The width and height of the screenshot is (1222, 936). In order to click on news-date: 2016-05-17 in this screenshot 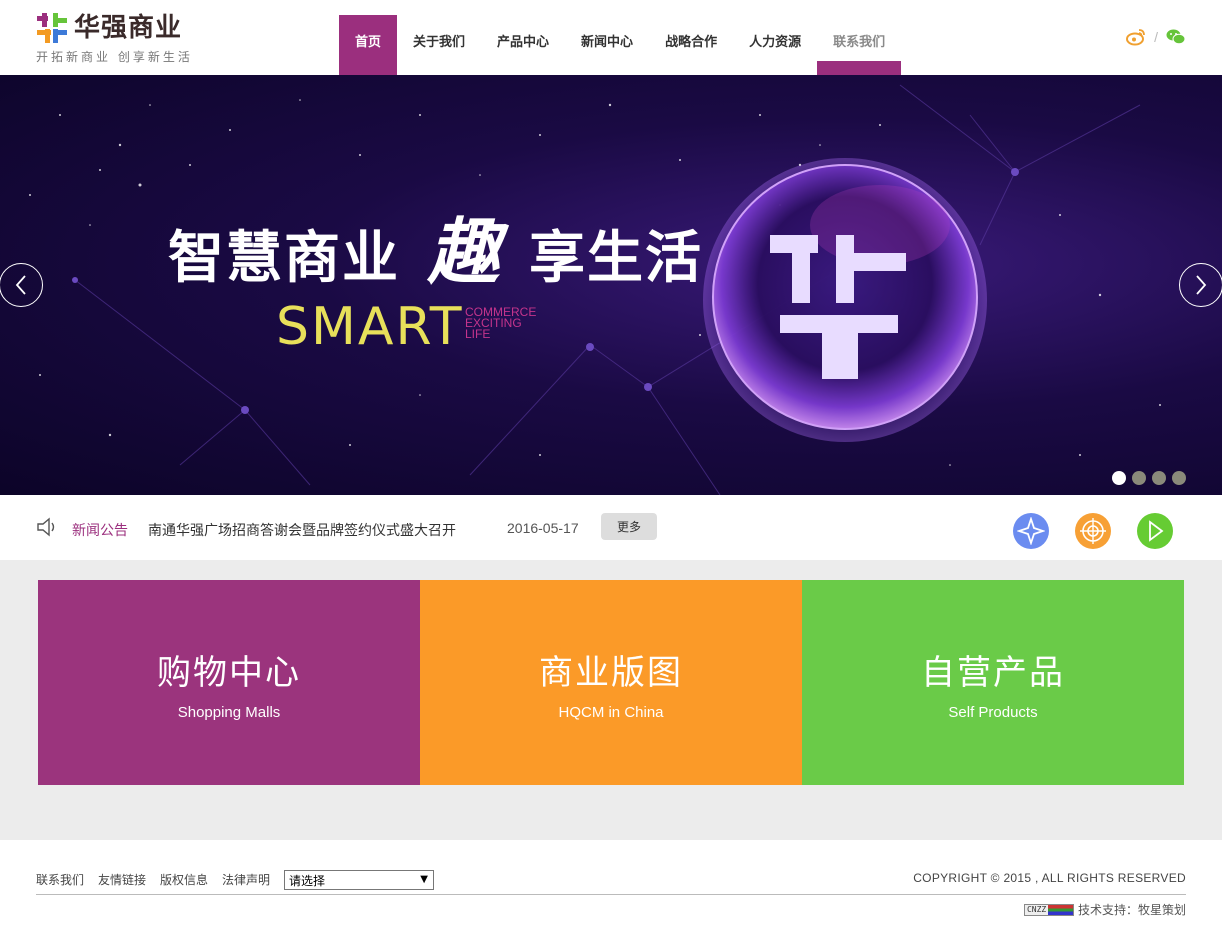, I will do `click(543, 528)`.